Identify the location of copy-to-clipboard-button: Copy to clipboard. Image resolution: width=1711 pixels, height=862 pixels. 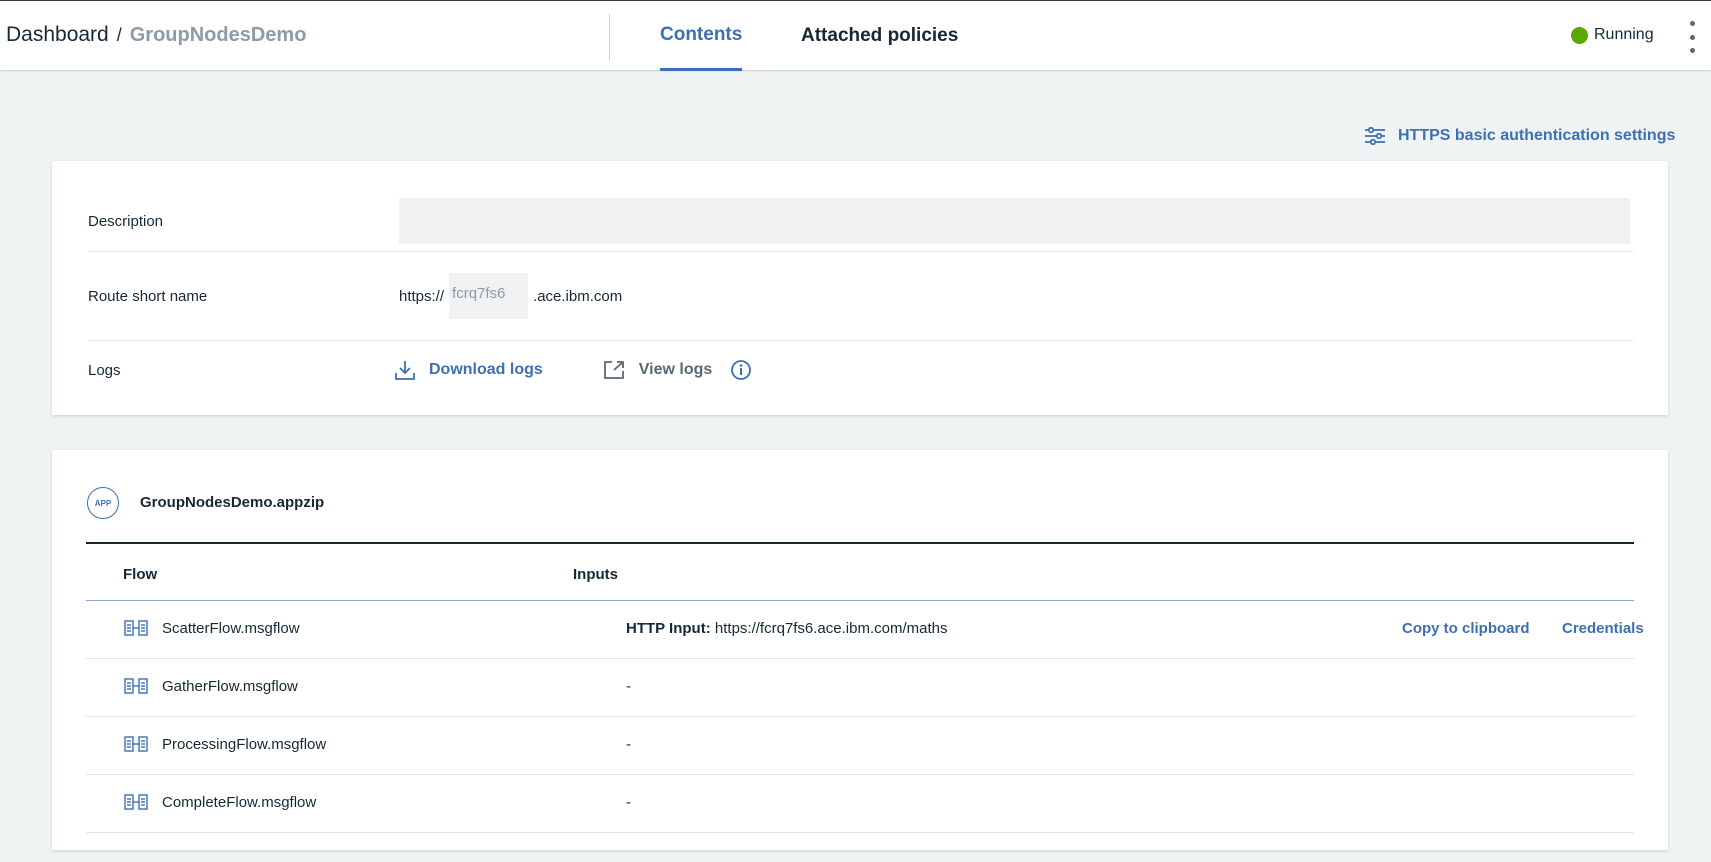
(1466, 628).